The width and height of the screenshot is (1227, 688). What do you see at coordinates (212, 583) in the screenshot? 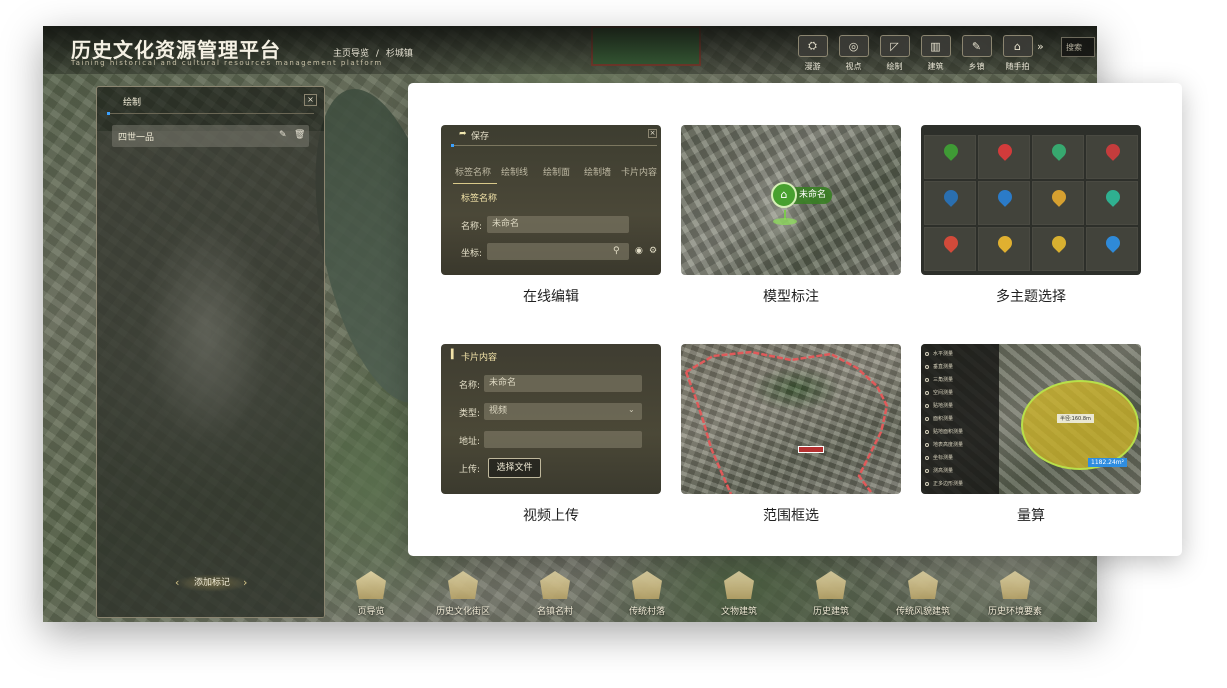
I see `add-mark-button: 添加标记` at bounding box center [212, 583].